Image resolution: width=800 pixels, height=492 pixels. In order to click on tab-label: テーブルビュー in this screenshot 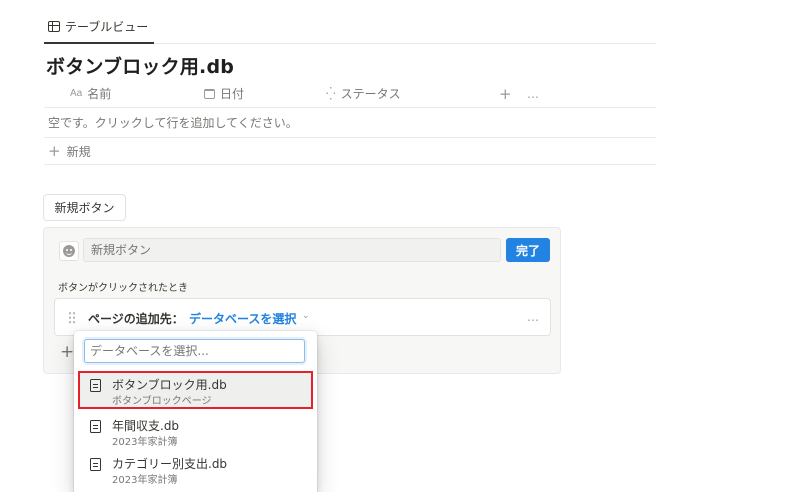, I will do `click(107, 26)`.